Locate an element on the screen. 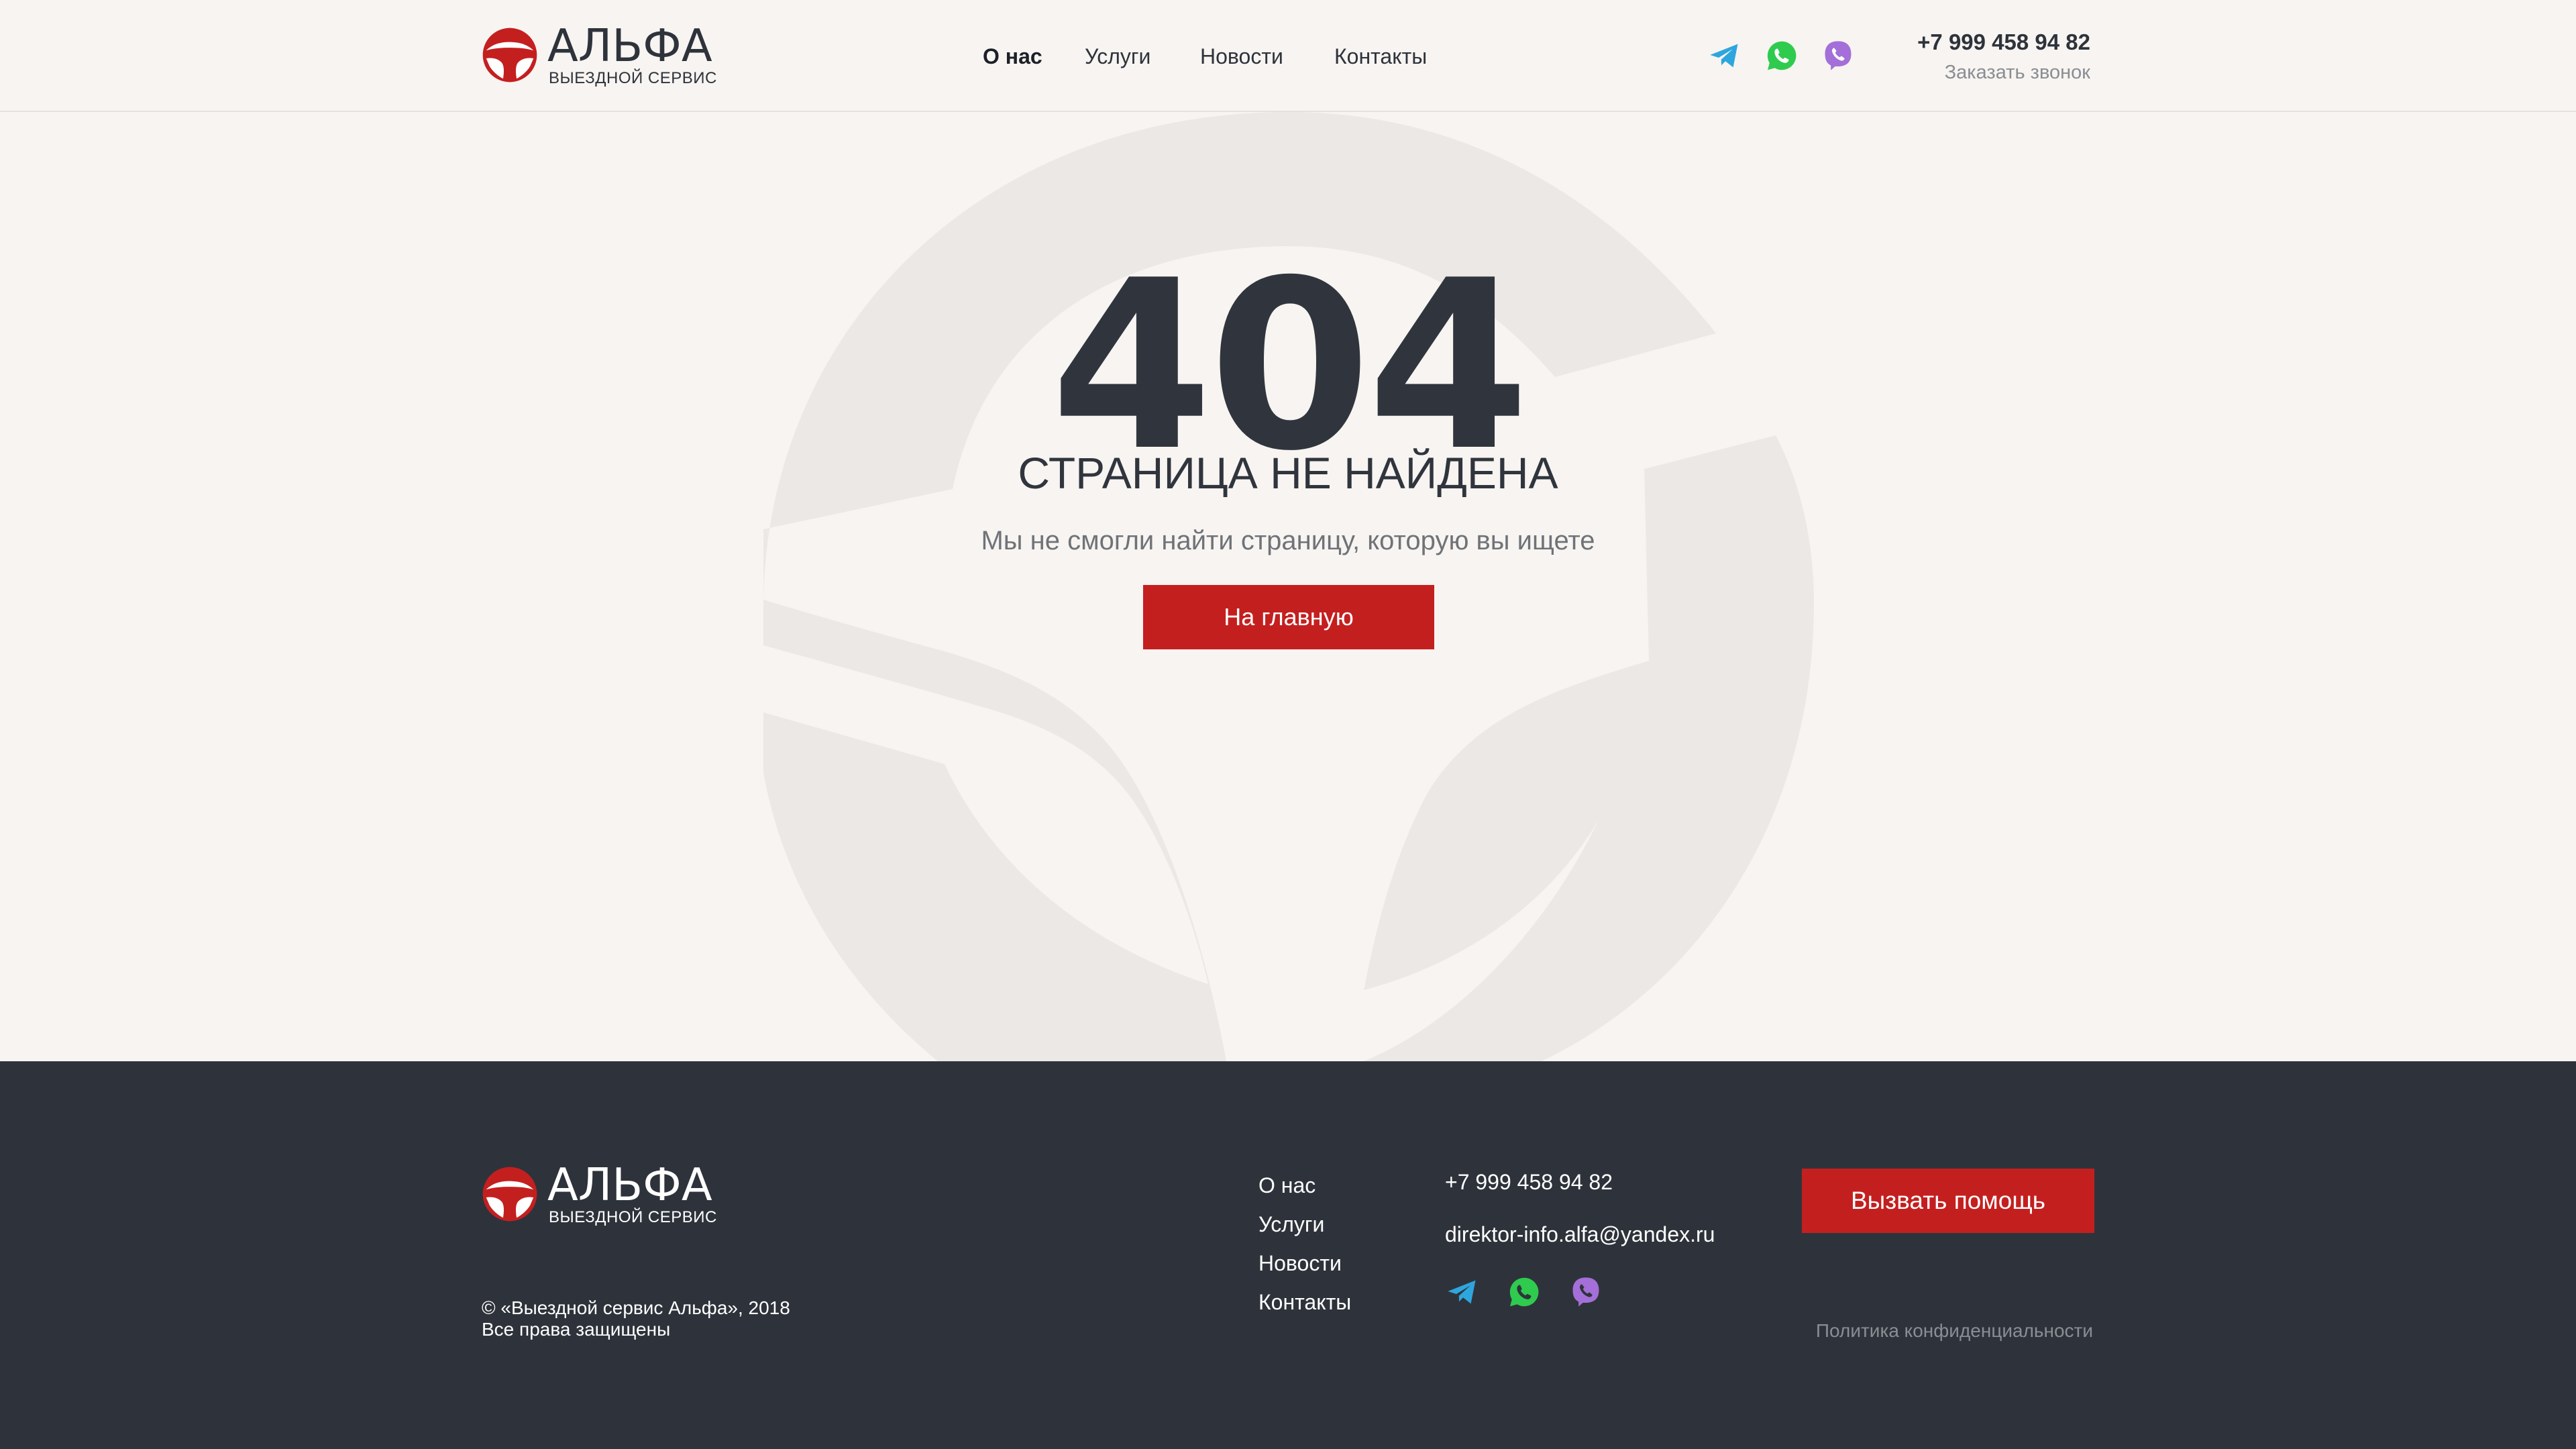 The width and height of the screenshot is (2576, 1449). footer-phone: +7 999 458 94 82 is located at coordinates (1529, 1182).